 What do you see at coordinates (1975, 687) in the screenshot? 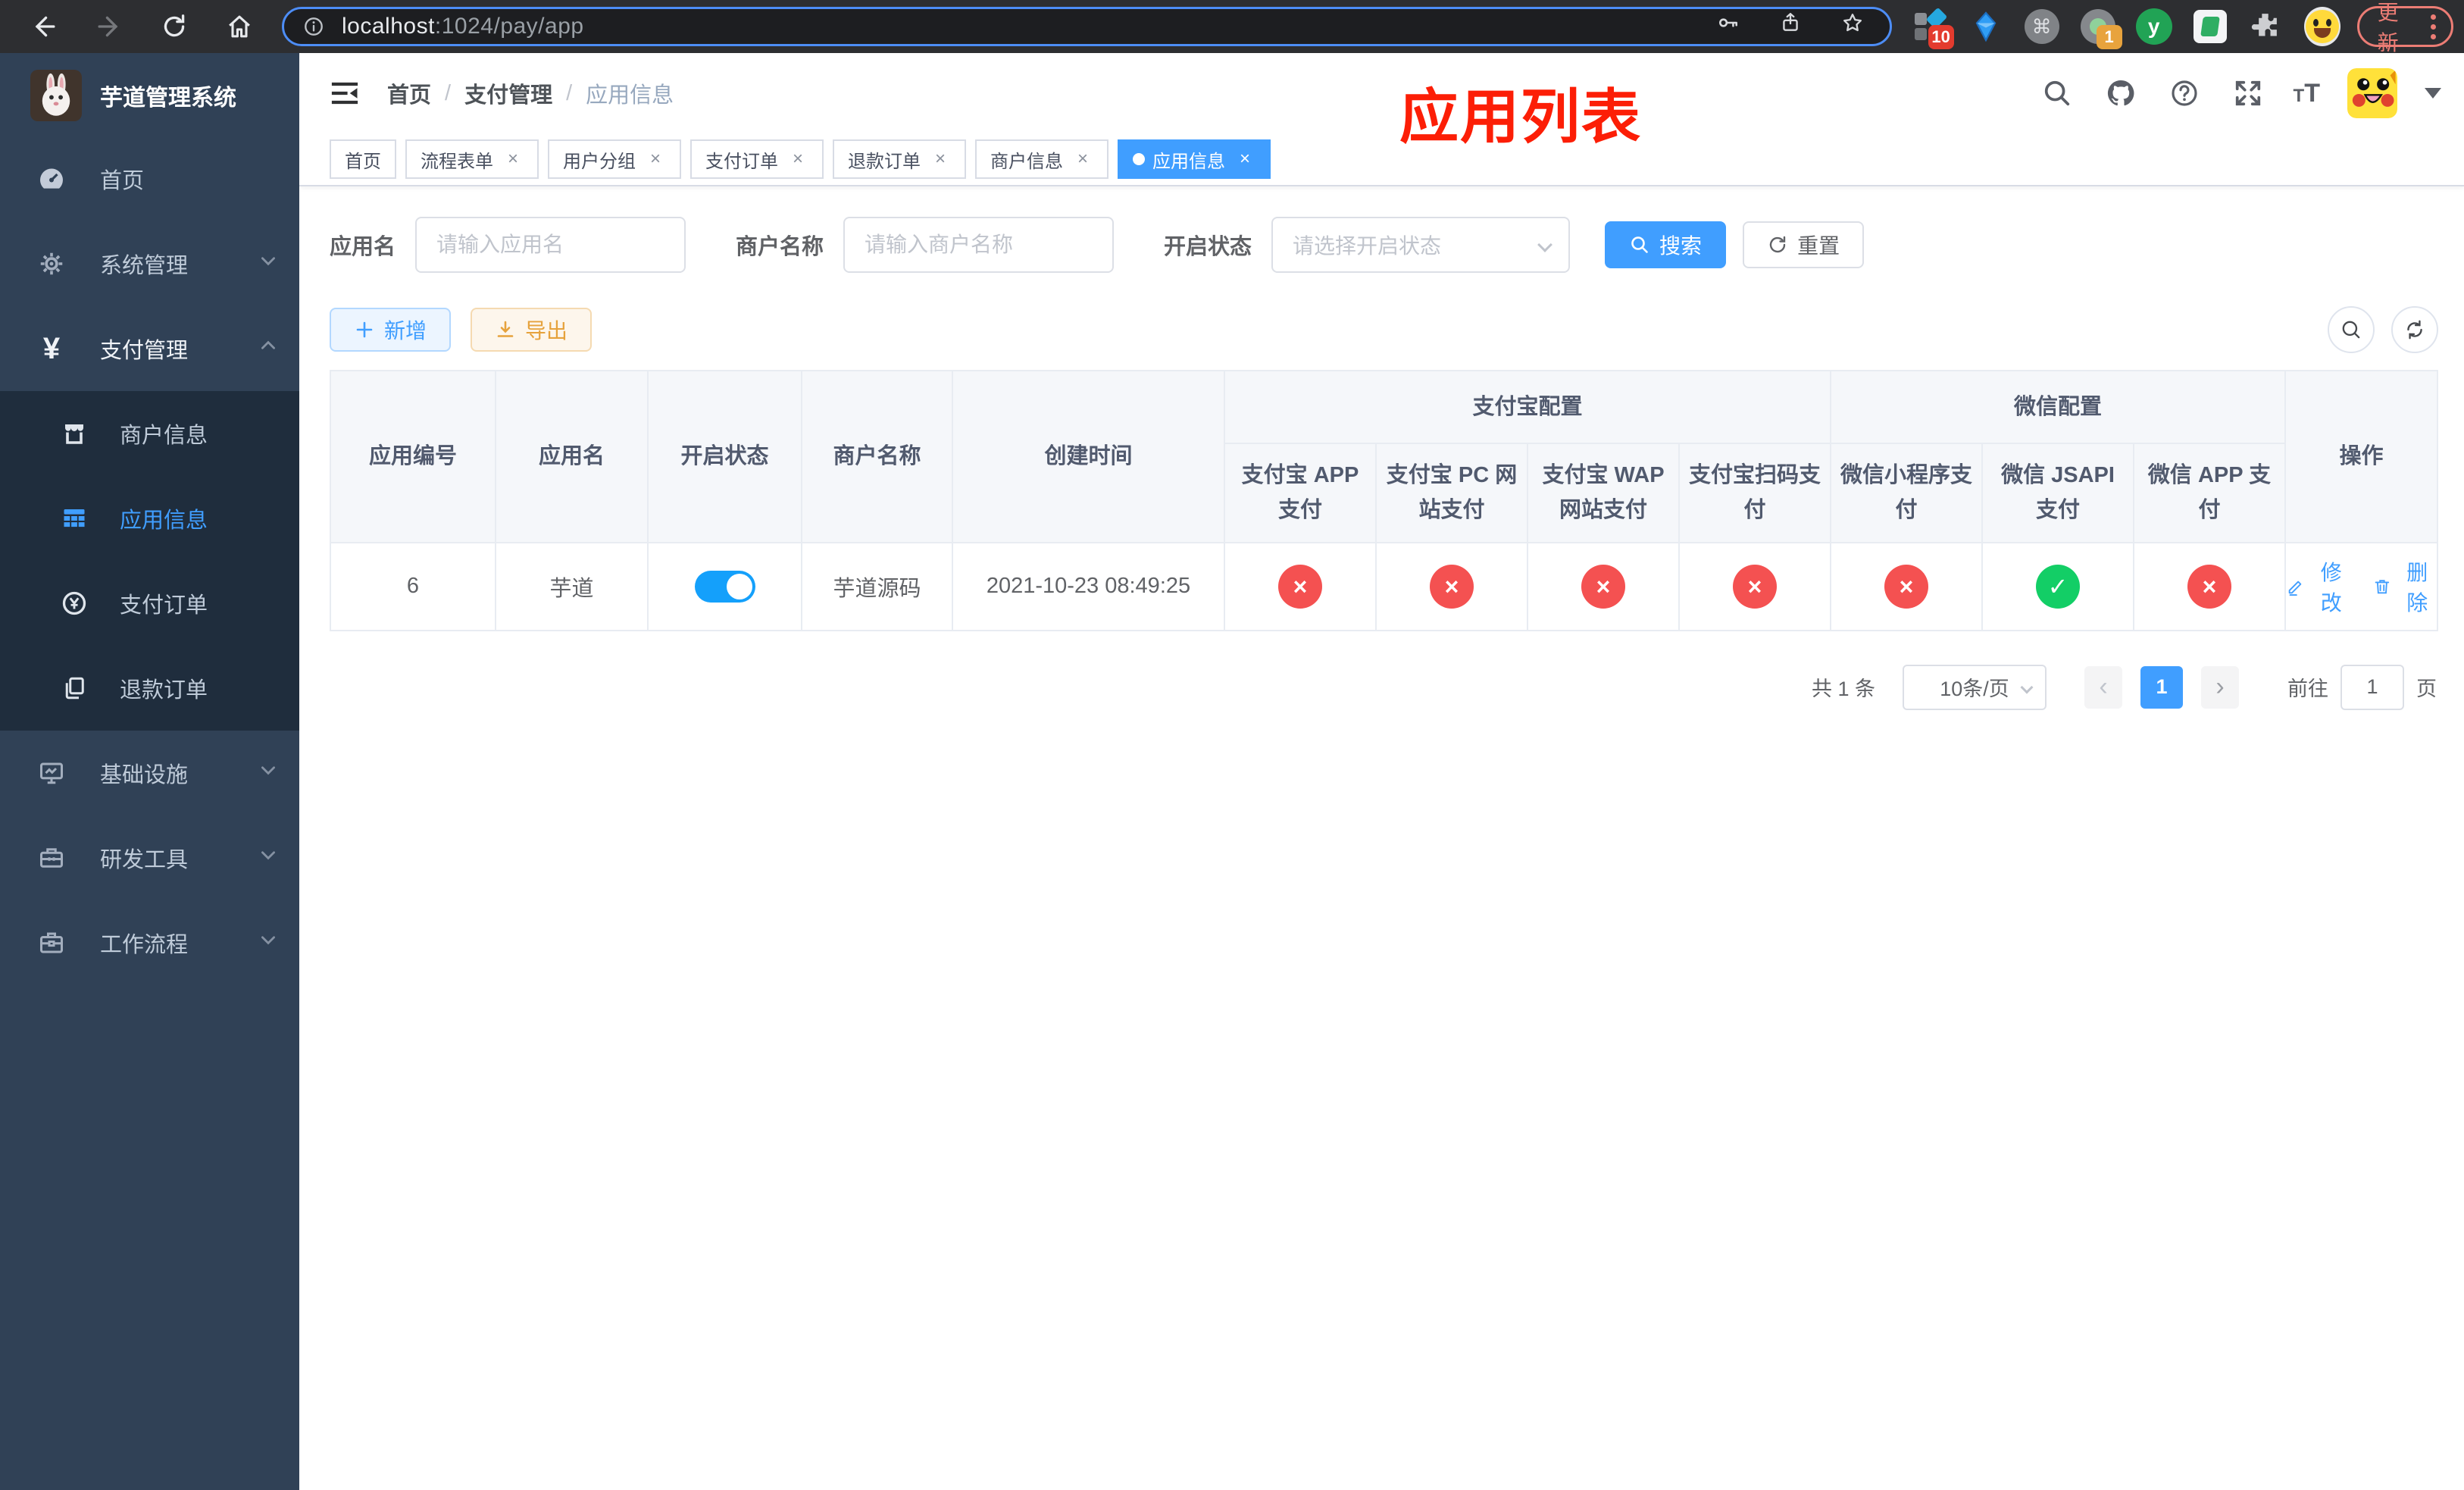
I see `page-size-select: 10条/页` at bounding box center [1975, 687].